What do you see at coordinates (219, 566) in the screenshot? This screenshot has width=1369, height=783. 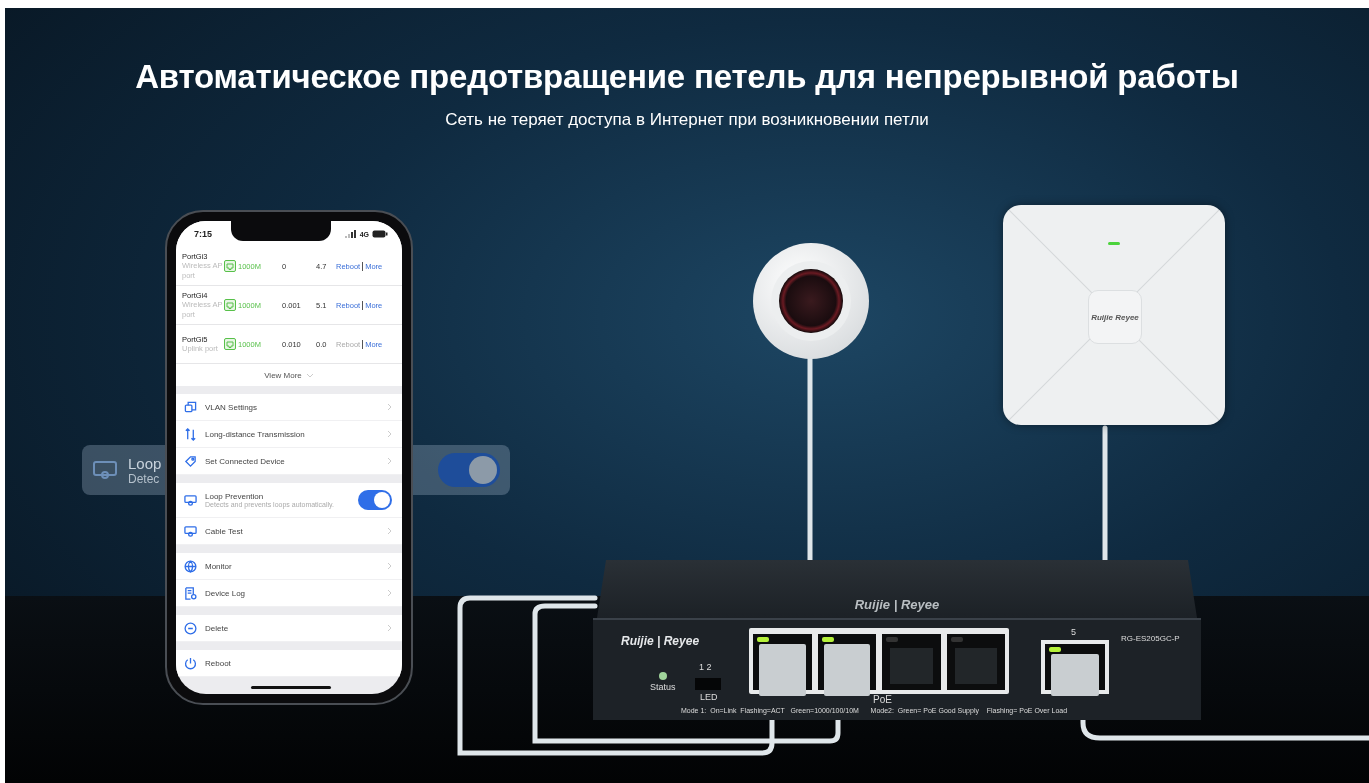 I see `menu-label: Monitor` at bounding box center [219, 566].